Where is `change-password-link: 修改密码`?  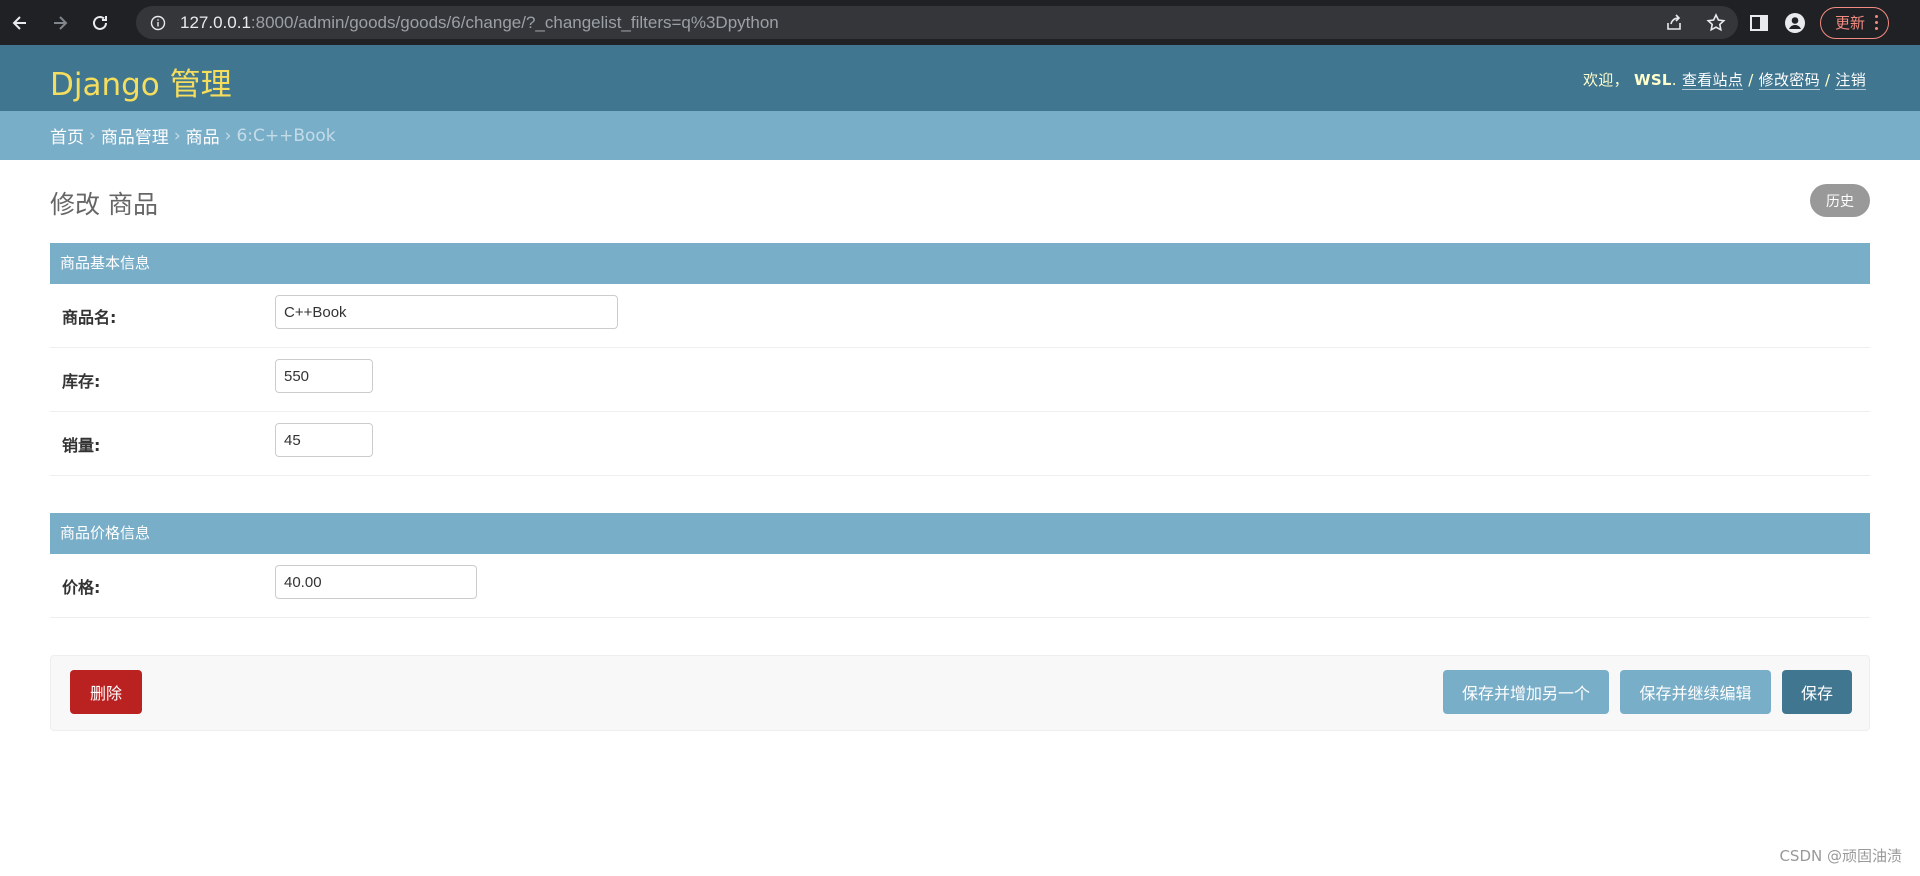 change-password-link: 修改密码 is located at coordinates (1789, 80).